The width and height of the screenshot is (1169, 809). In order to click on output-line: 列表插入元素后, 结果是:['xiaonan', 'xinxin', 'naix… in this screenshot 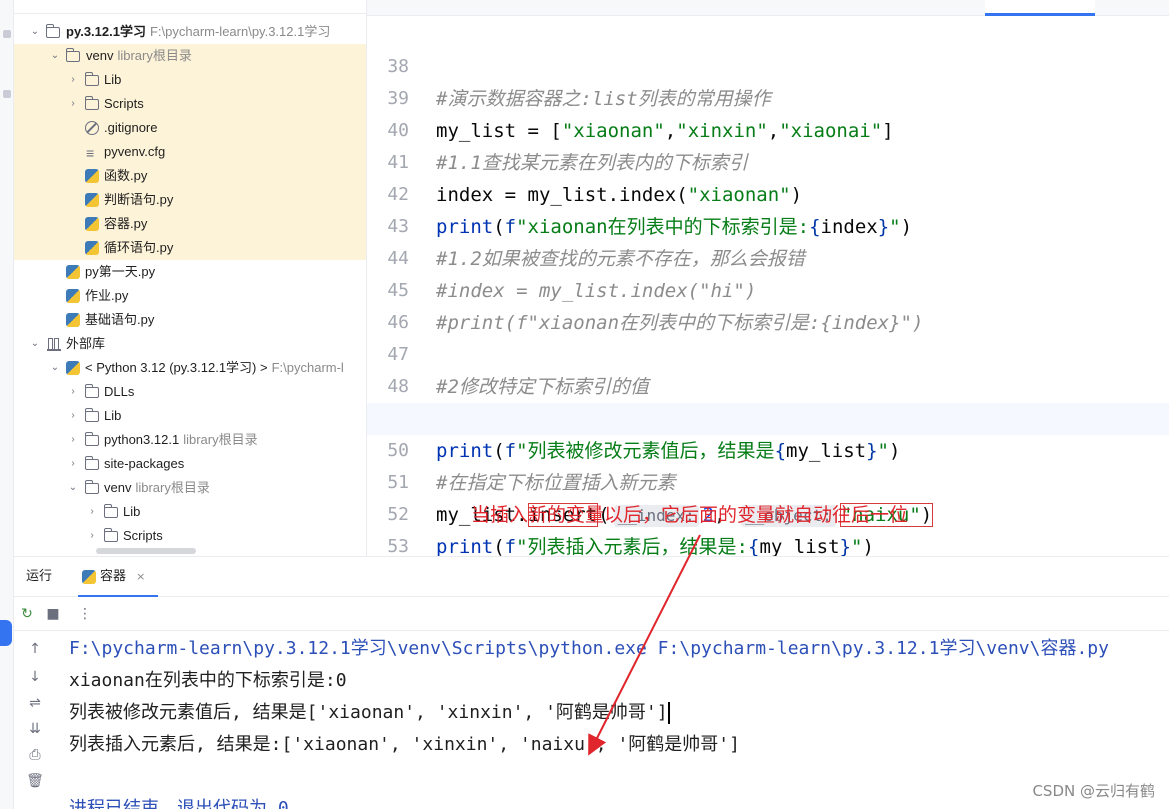, I will do `click(404, 744)`.